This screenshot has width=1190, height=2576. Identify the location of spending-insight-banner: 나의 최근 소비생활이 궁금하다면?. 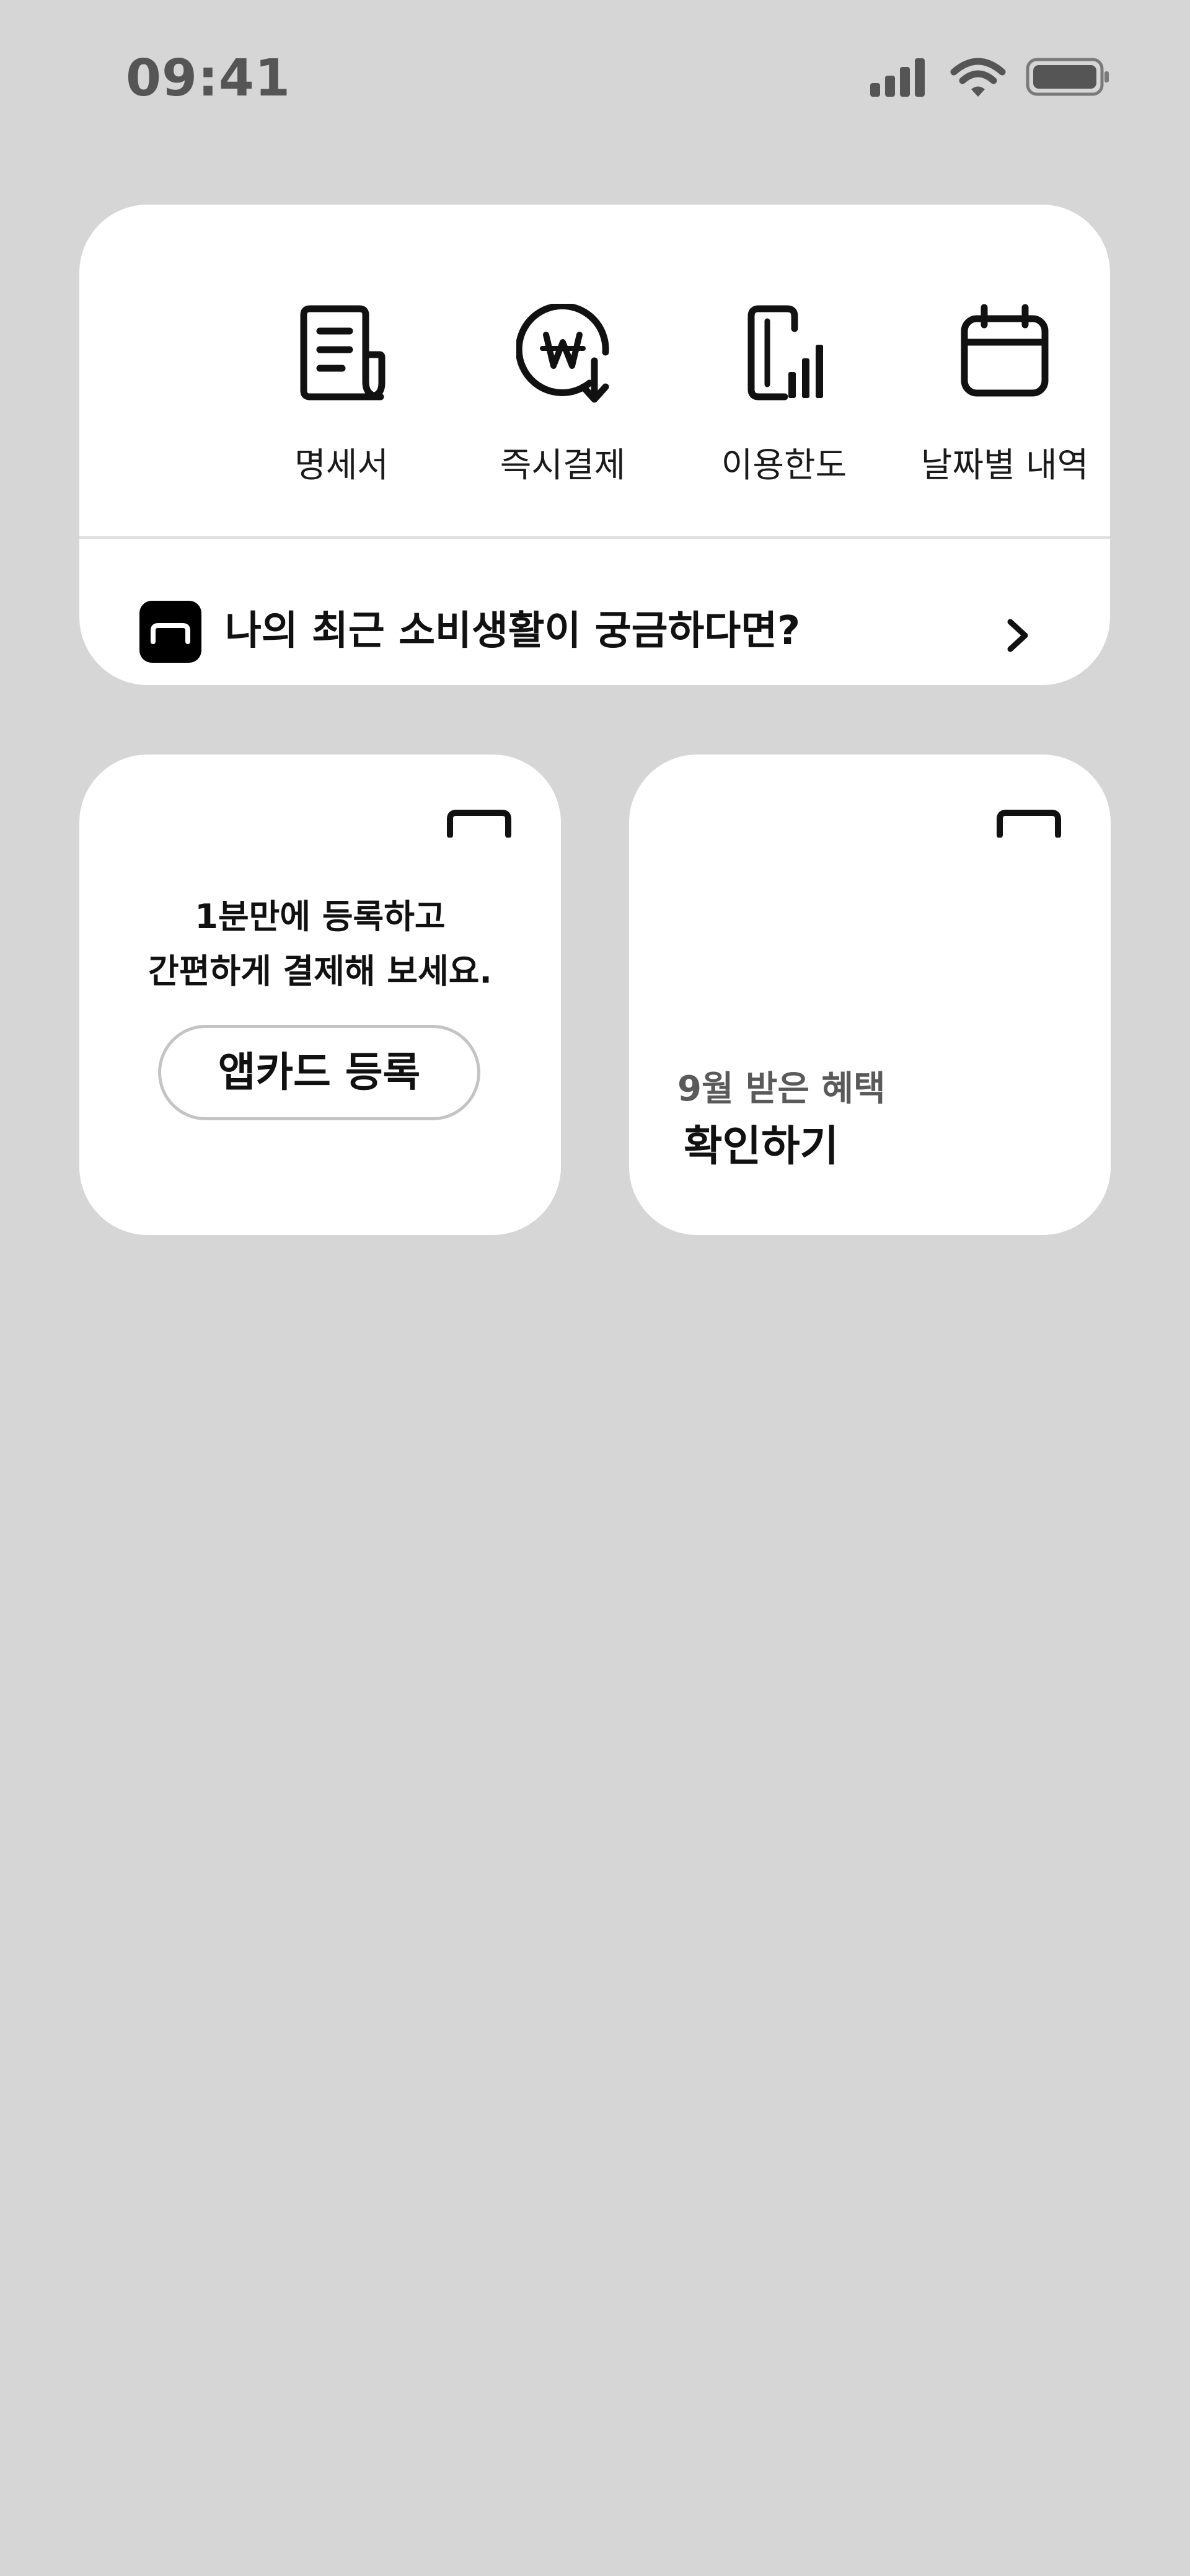
(594, 612).